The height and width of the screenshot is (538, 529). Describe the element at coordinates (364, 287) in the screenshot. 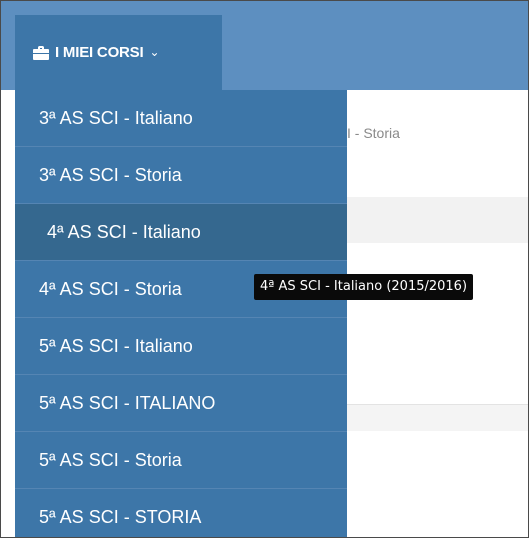

I see `course-tooltip: 4ª AS SCI - Italiano (2015/2016)` at that location.